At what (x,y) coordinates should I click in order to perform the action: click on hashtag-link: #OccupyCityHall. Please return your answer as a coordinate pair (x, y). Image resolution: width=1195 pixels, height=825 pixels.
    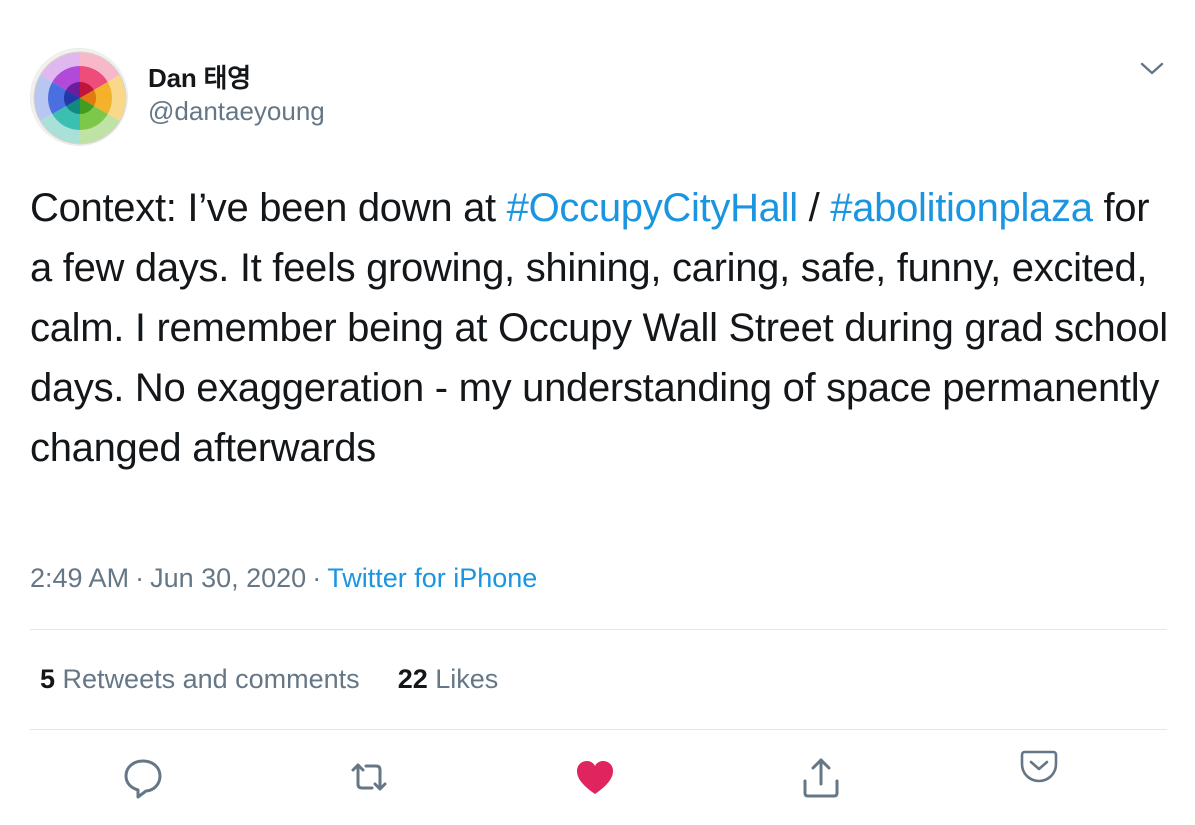
    Looking at the image, I should click on (652, 208).